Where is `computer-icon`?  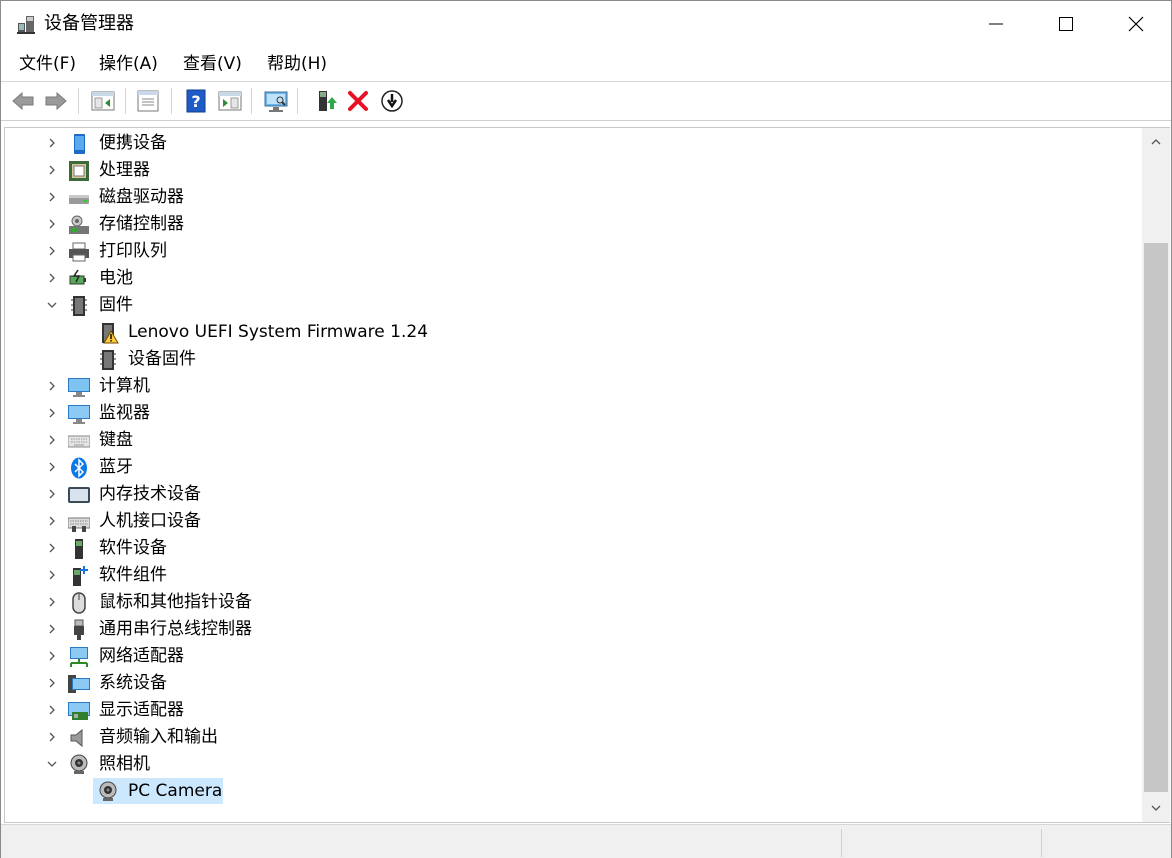
computer-icon is located at coordinates (79, 387).